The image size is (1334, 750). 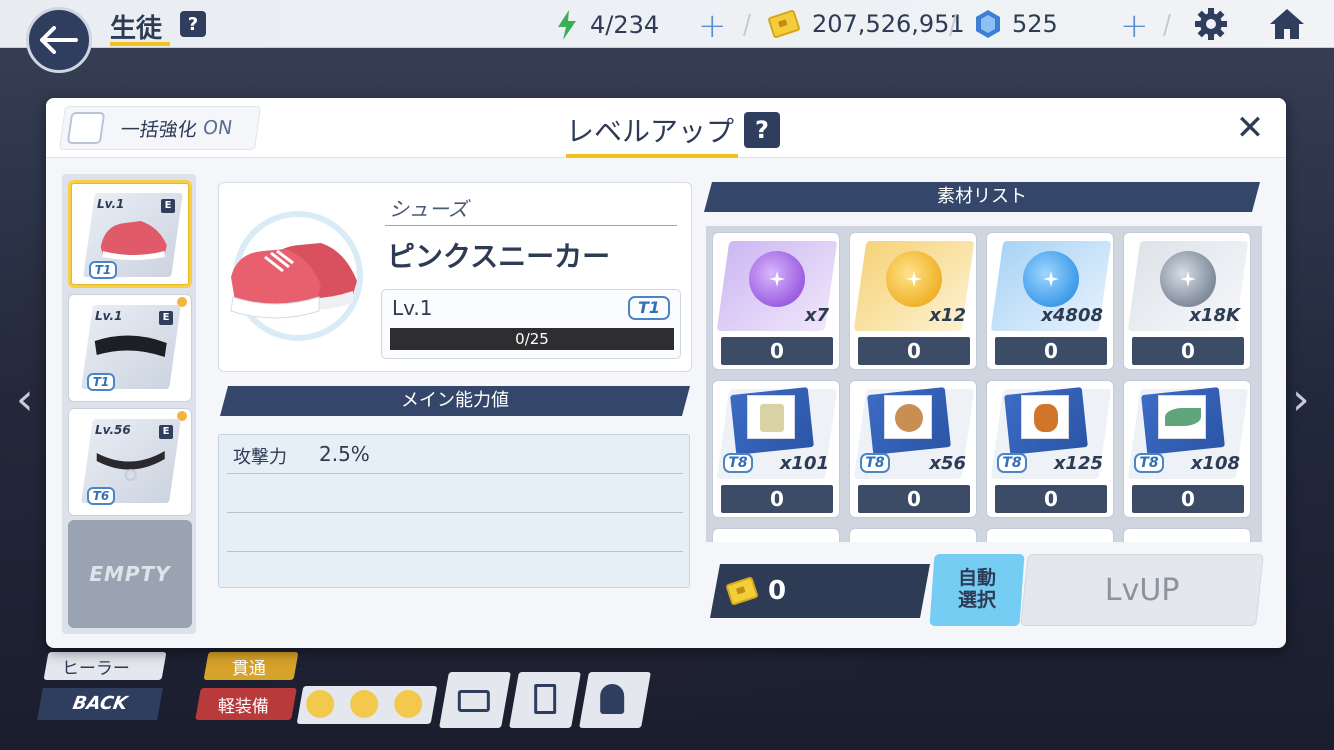 I want to click on item-image, so click(x=296, y=276).